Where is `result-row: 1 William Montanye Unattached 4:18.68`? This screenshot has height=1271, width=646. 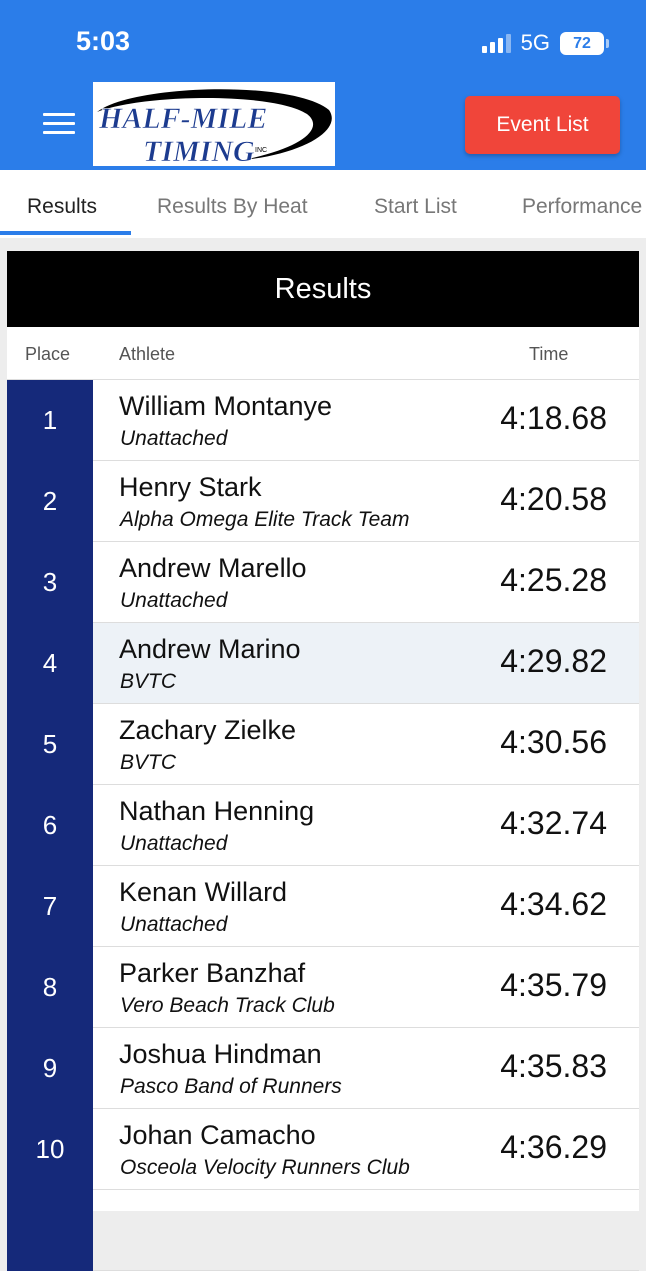
result-row: 1 William Montanye Unattached 4:18.68 is located at coordinates (323, 420).